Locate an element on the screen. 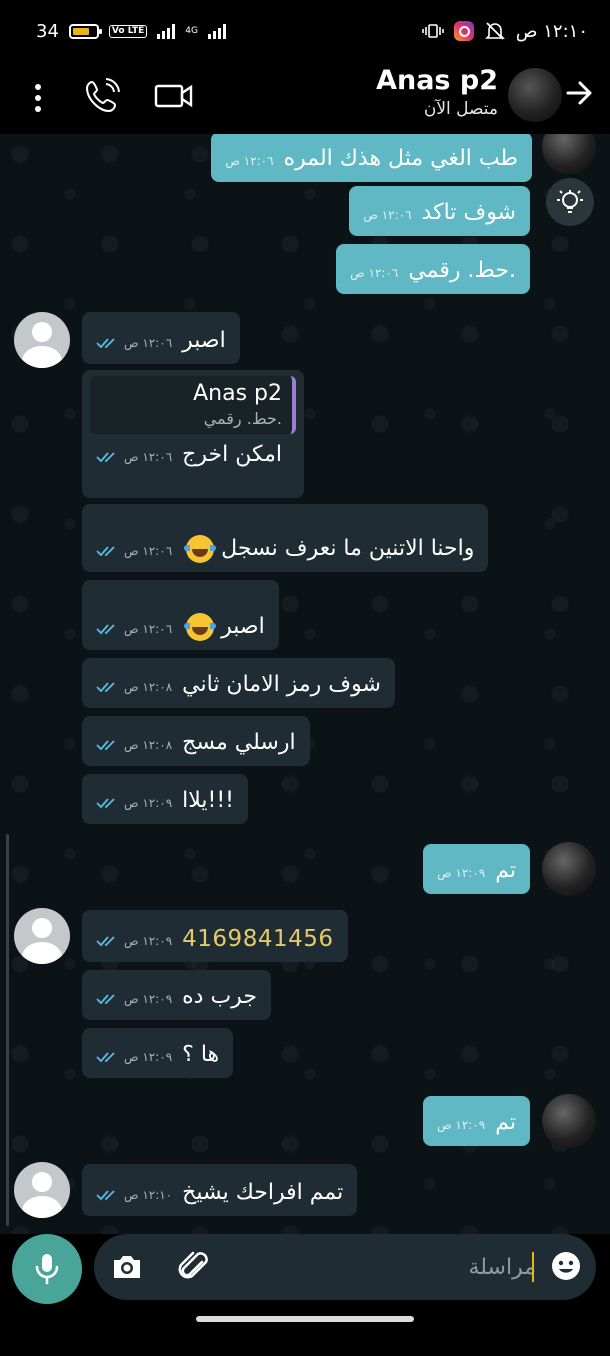 The height and width of the screenshot is (1356, 610). scrollbar-thumb is located at coordinates (7, 1030).